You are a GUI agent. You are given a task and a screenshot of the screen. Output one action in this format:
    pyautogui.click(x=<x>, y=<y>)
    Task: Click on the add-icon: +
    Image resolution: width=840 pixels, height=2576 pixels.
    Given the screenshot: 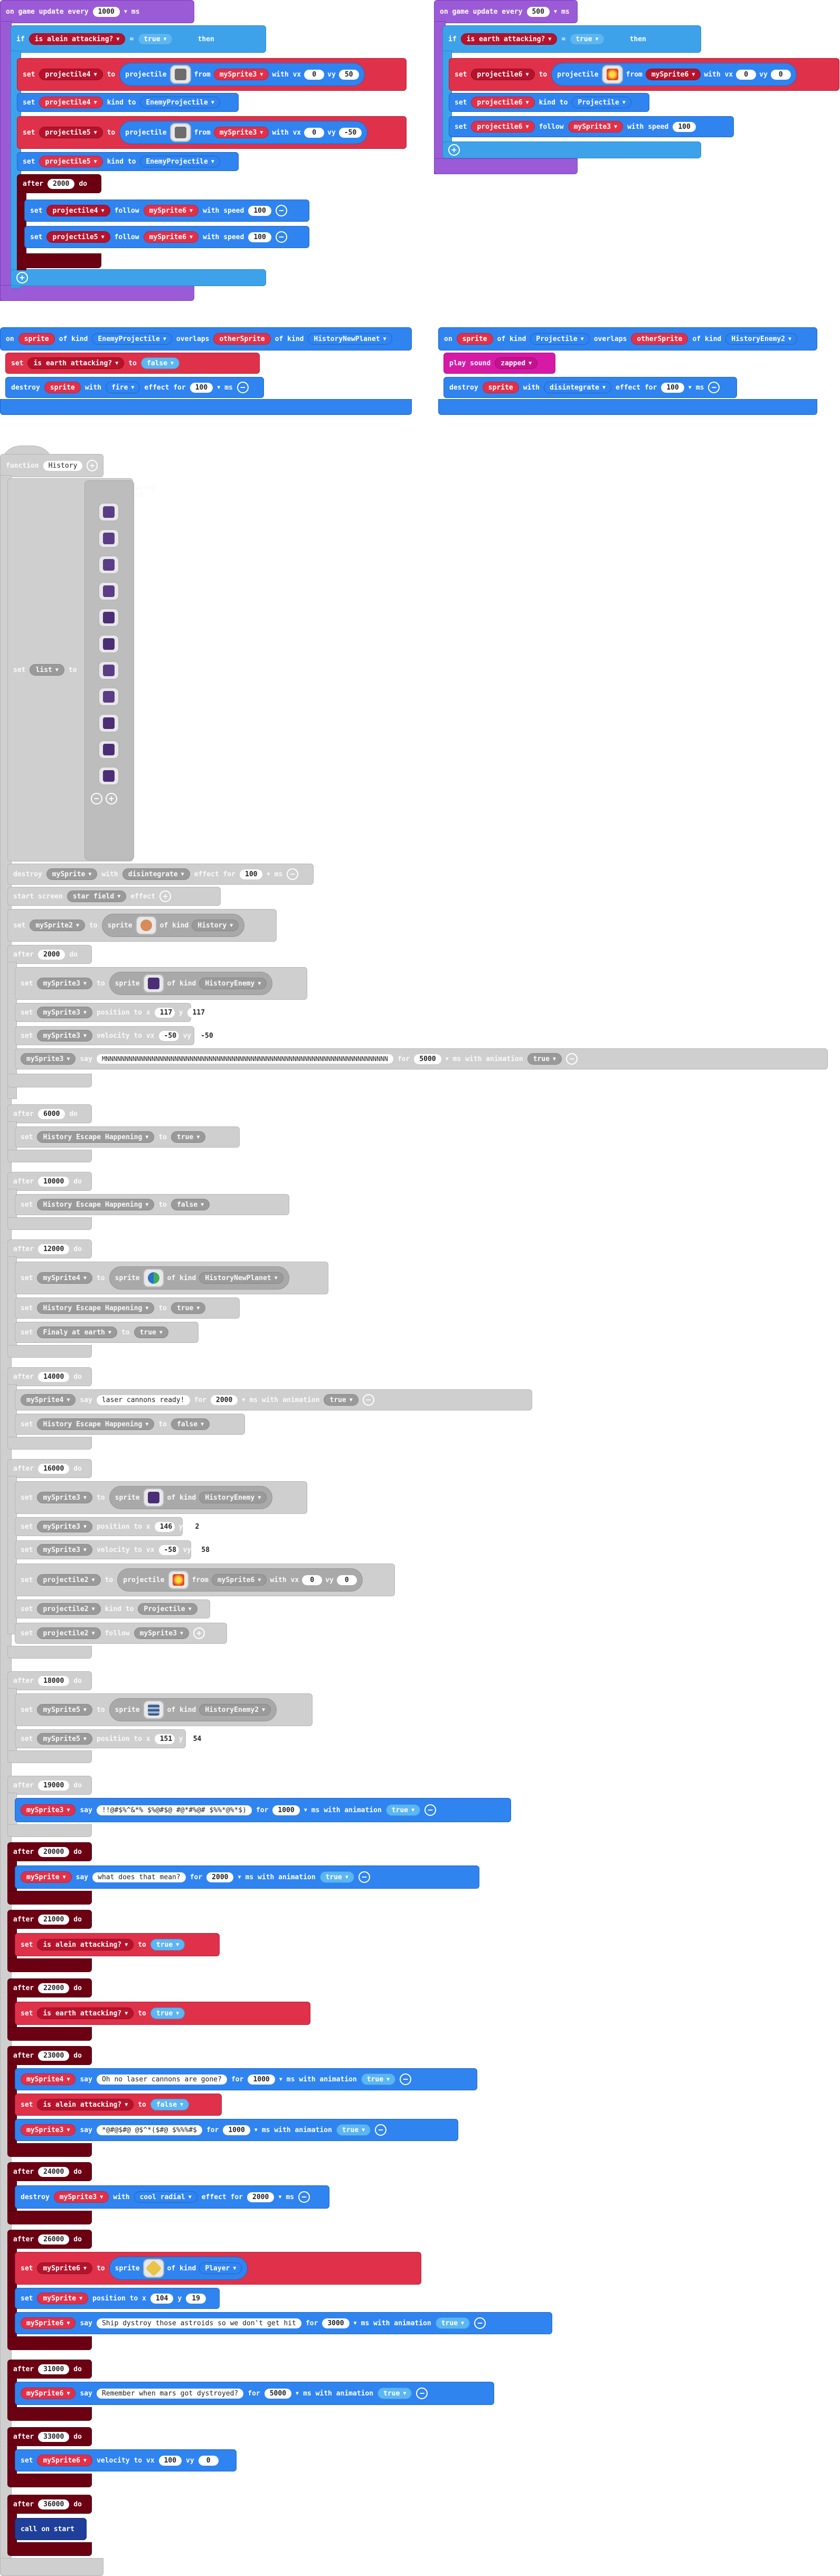 What is the action you would take?
    pyautogui.click(x=454, y=150)
    